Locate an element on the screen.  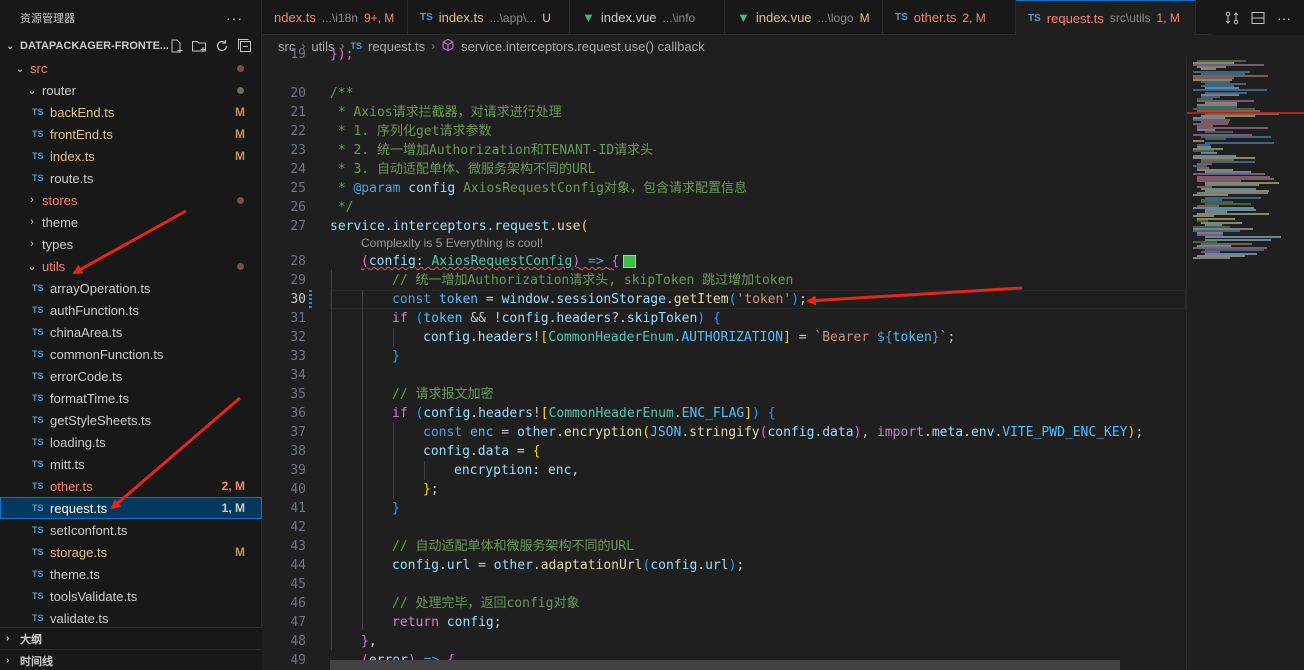
line-number: 23 is located at coordinates (298, 150).